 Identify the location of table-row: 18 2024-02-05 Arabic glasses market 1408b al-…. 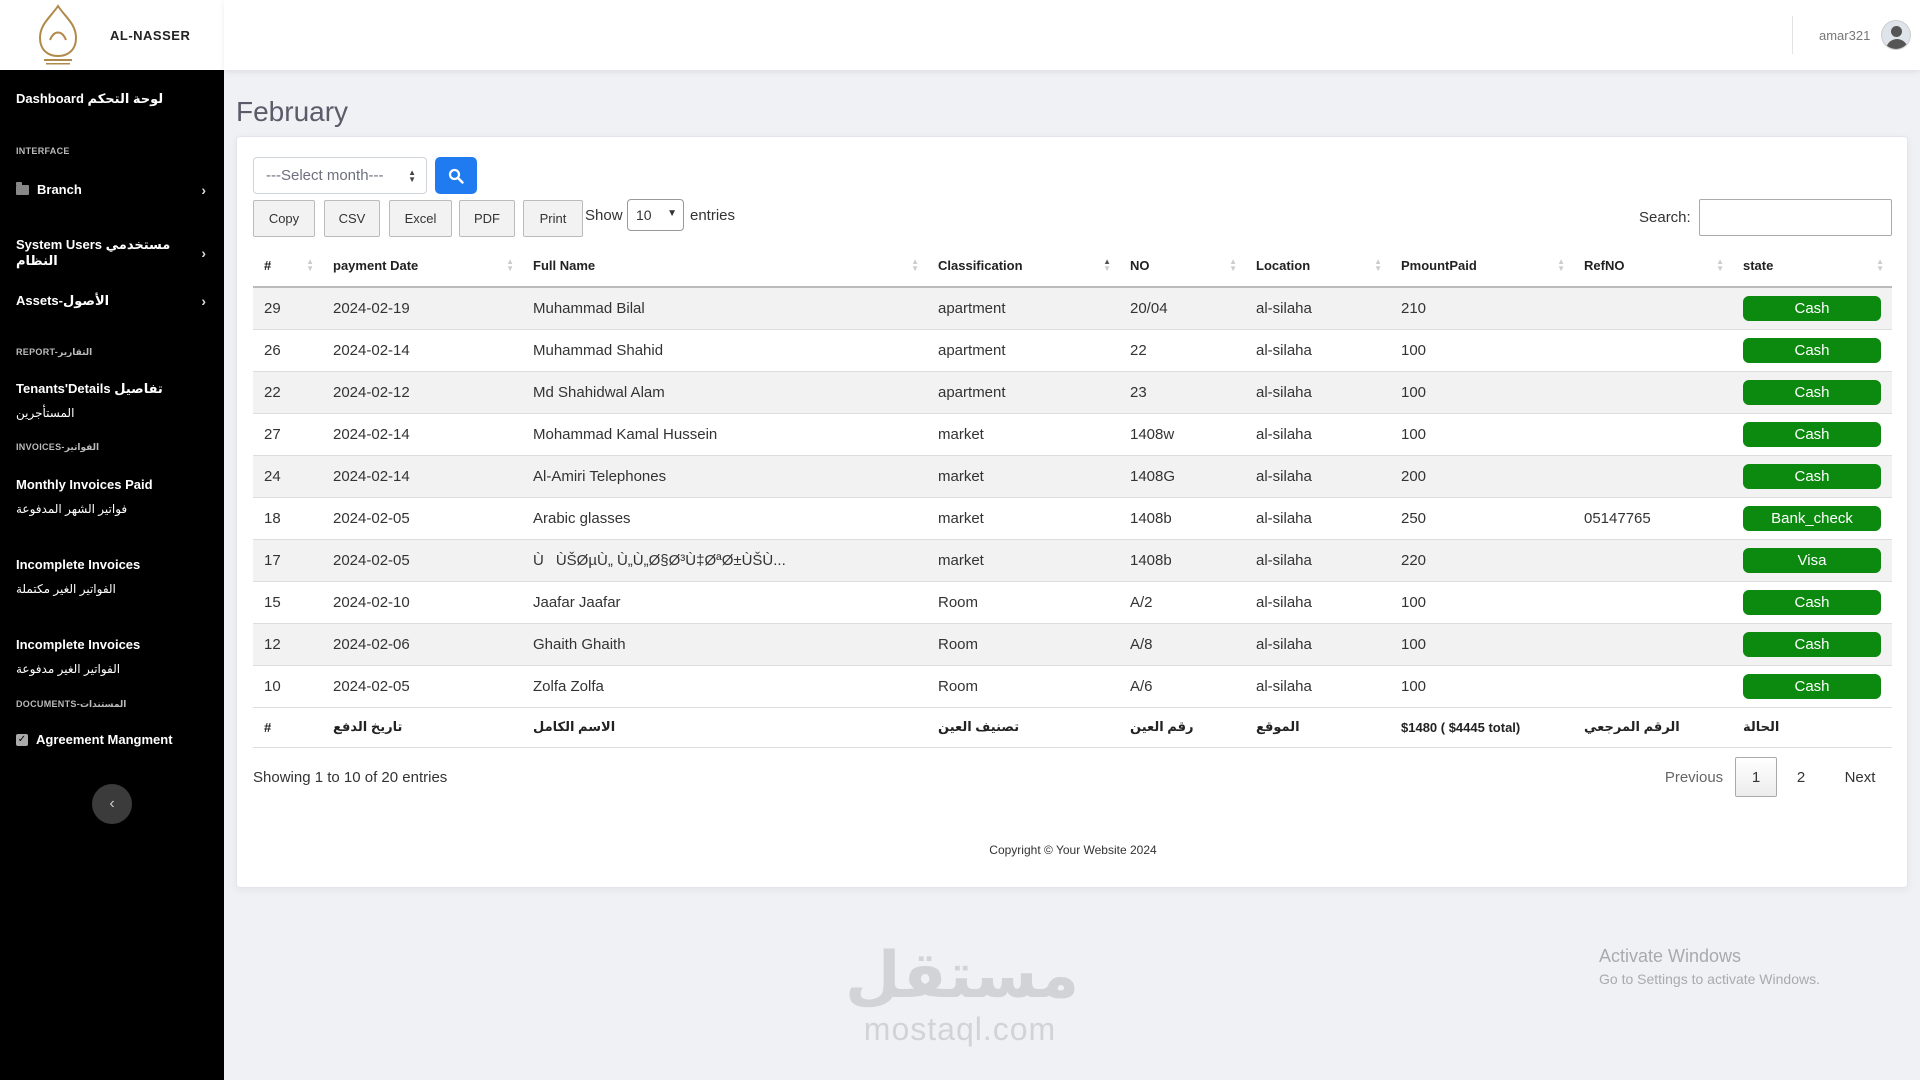
(1072, 518).